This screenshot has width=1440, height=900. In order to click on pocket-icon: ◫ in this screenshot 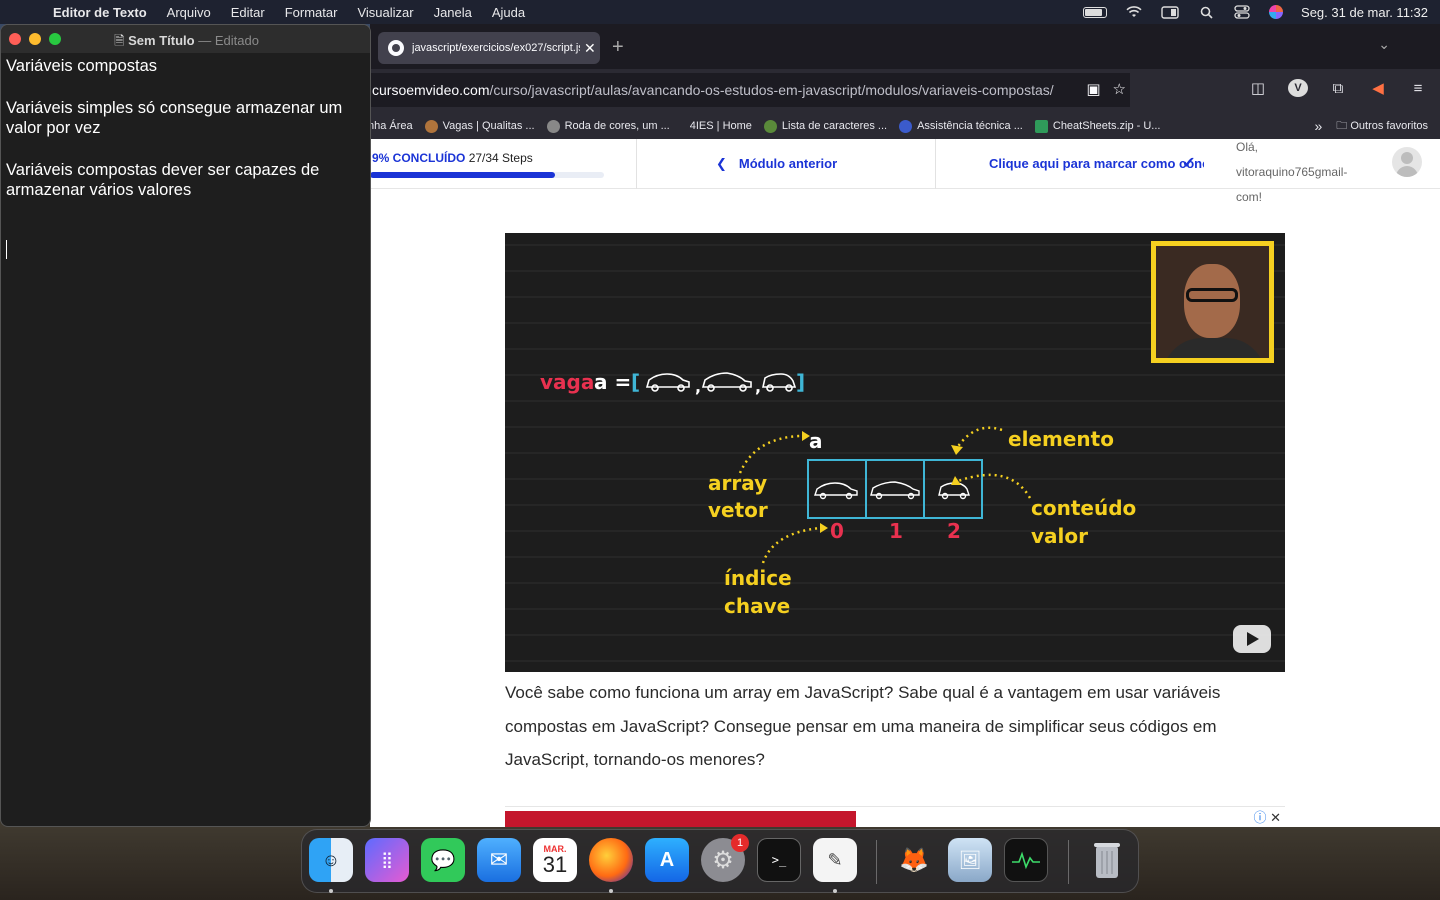, I will do `click(1258, 88)`.